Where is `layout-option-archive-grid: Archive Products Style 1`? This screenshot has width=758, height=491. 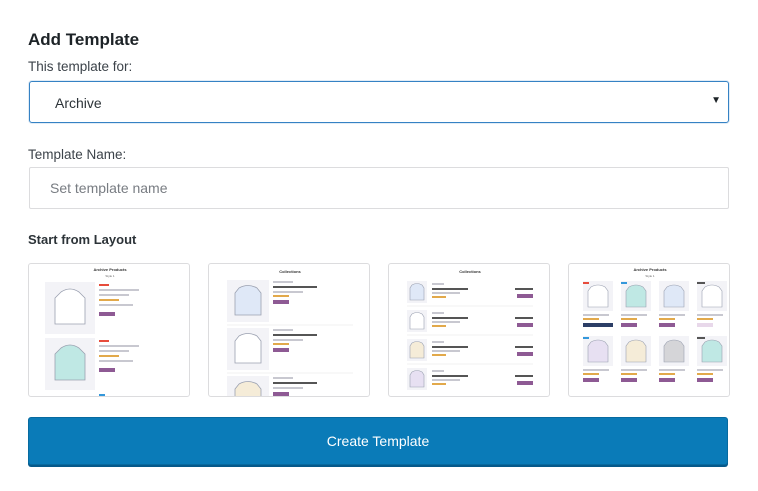
layout-option-archive-grid: Archive Products Style 1 is located at coordinates (649, 330).